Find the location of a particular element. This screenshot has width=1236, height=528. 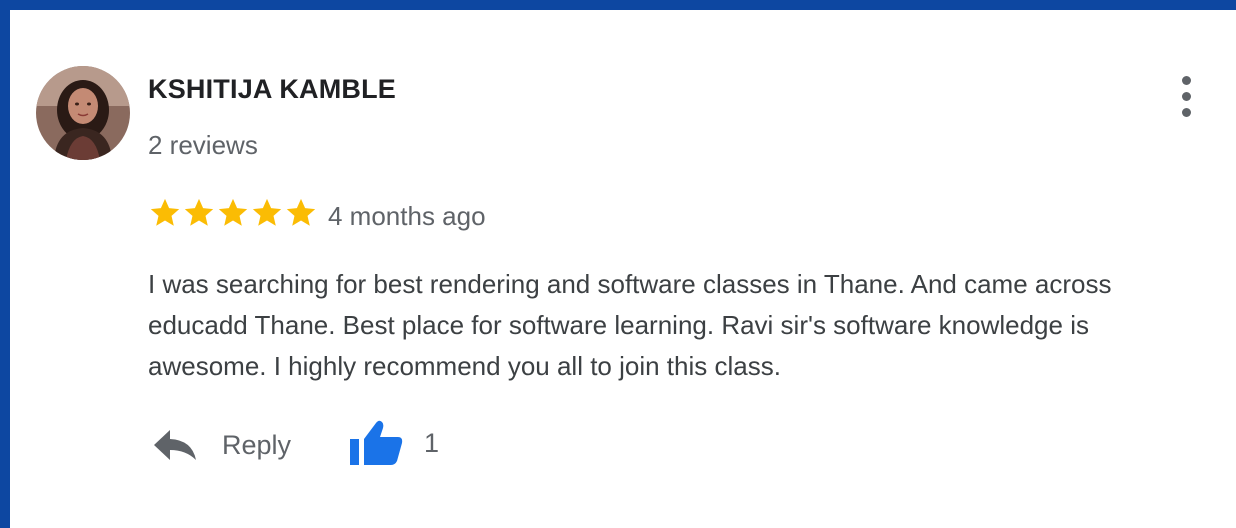

like-button: 1 is located at coordinates (393, 443).